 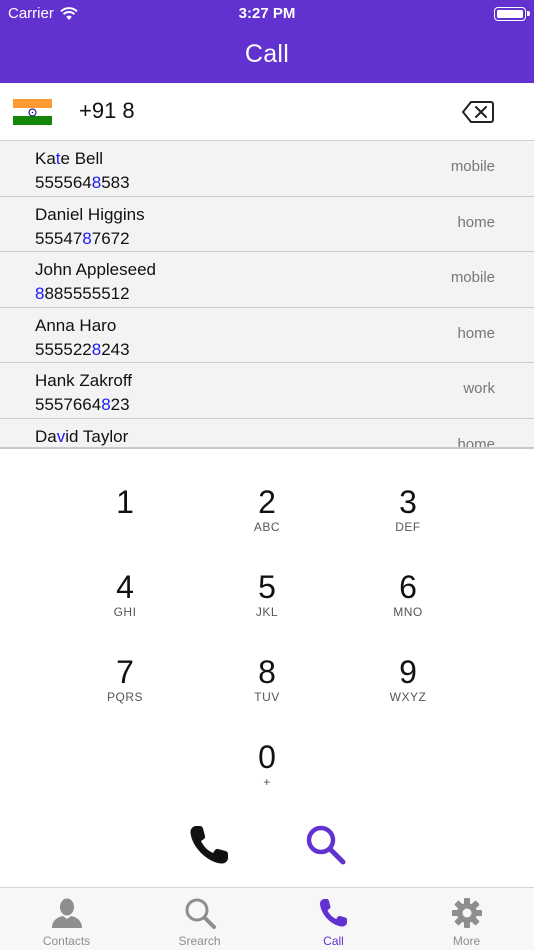 I want to click on key-digit: 8, so click(x=267, y=672).